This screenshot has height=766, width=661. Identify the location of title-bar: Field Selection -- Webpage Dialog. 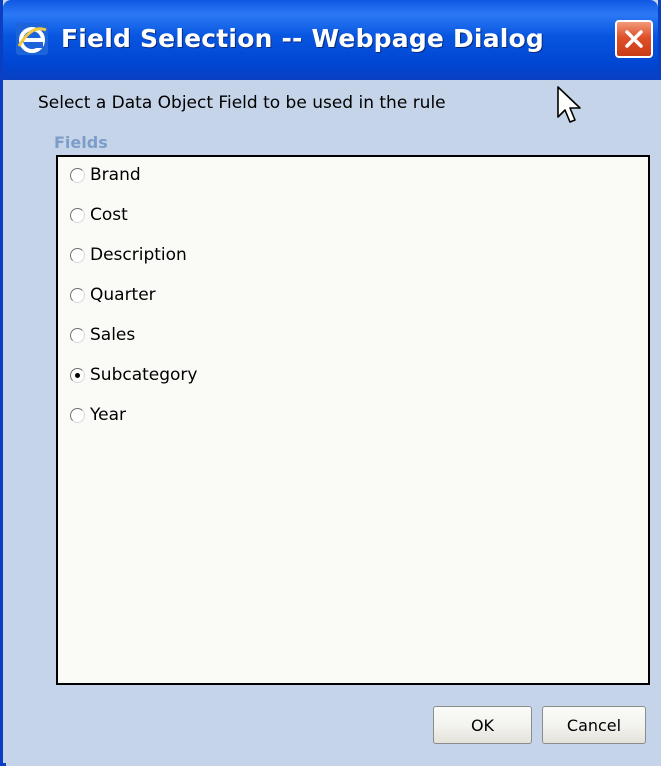
(330, 40).